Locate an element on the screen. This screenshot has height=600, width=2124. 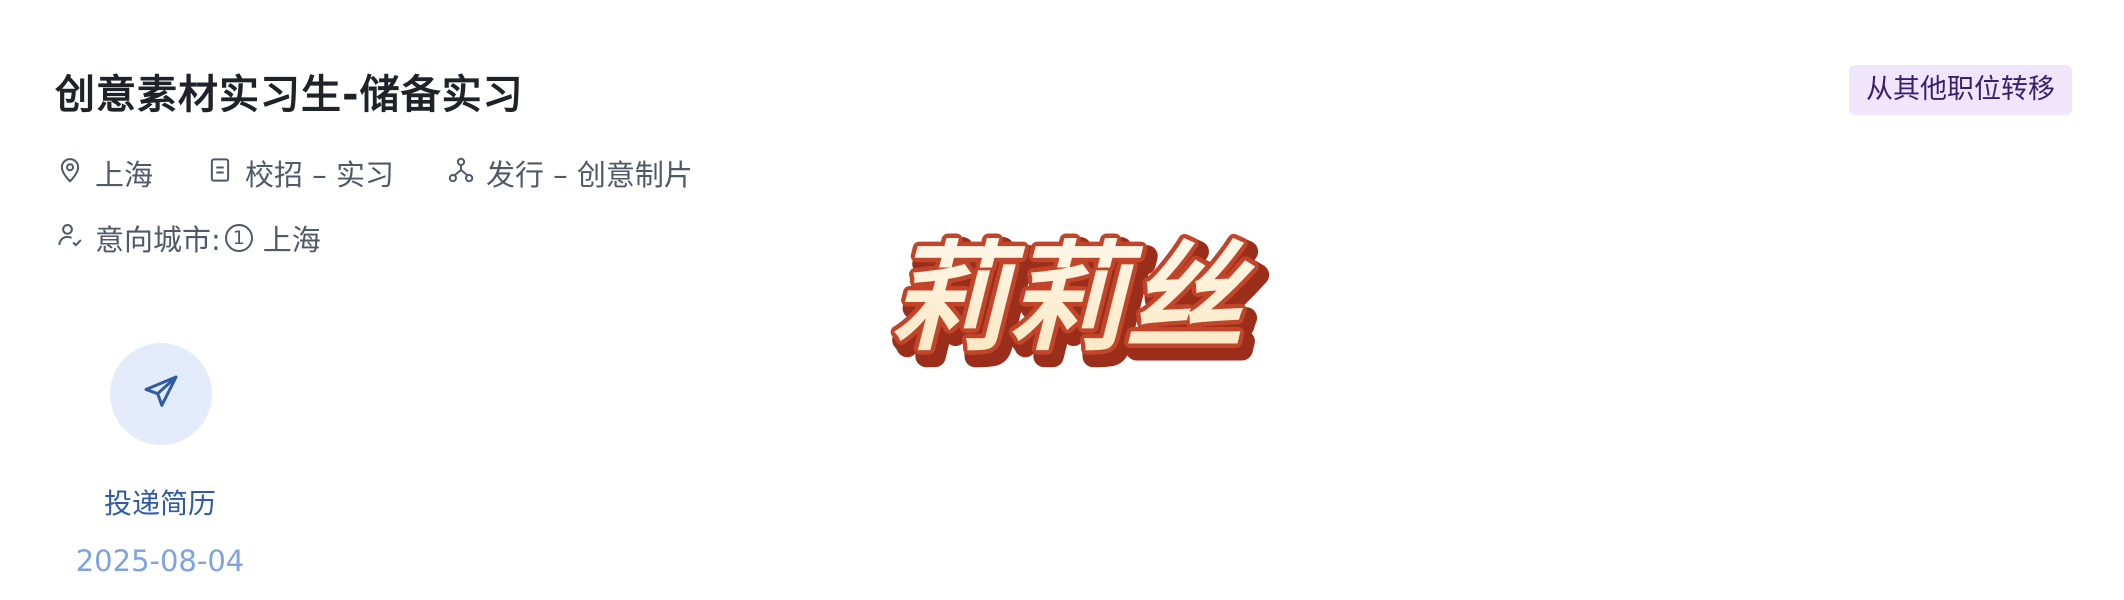
apply-resume-label: 投递简历 is located at coordinates (160, 502).